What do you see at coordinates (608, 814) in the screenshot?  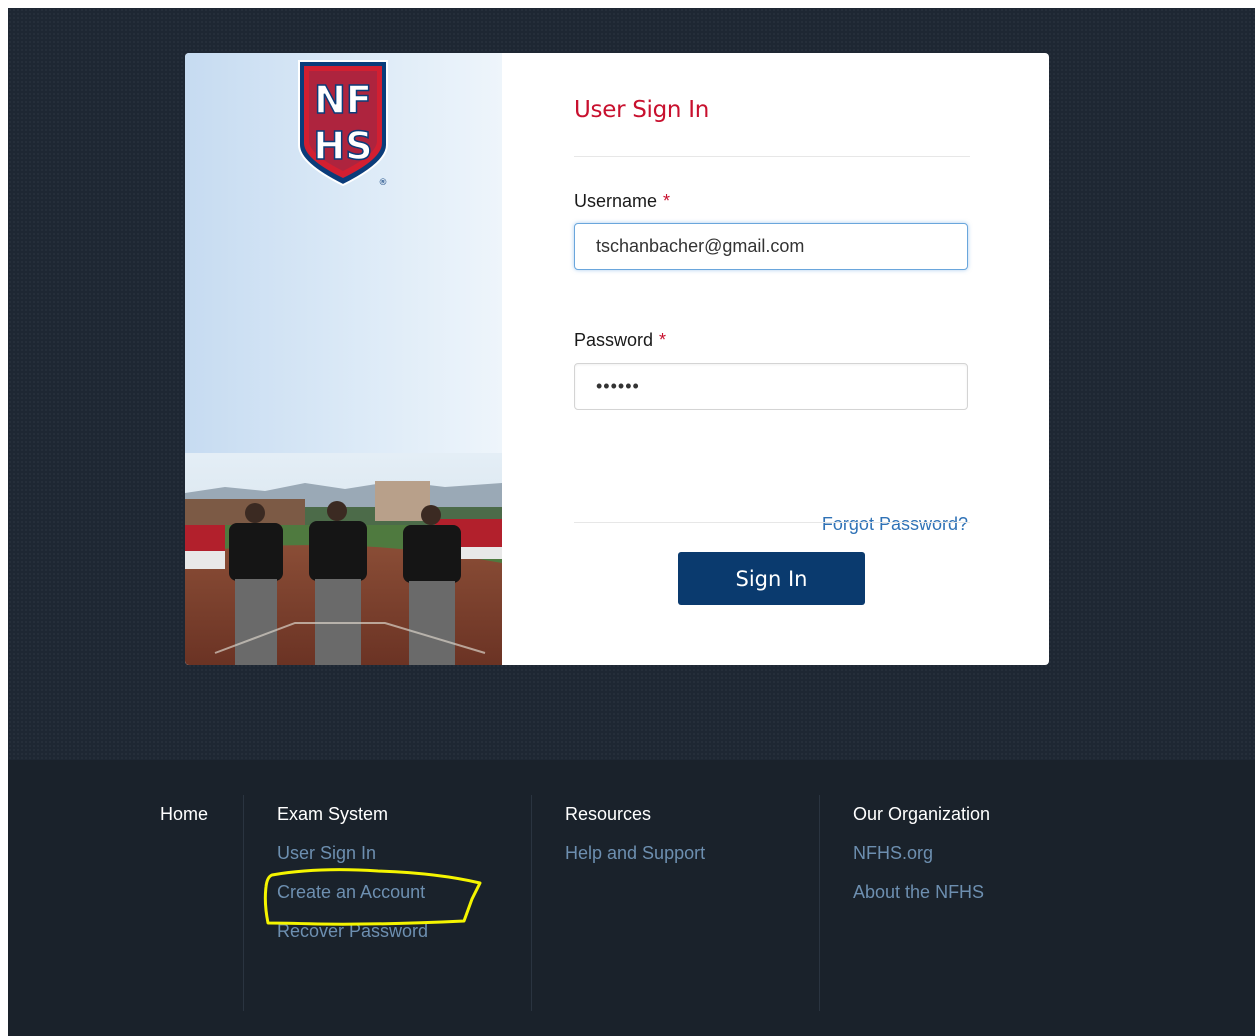 I see `footer-heading-resources: Resources` at bounding box center [608, 814].